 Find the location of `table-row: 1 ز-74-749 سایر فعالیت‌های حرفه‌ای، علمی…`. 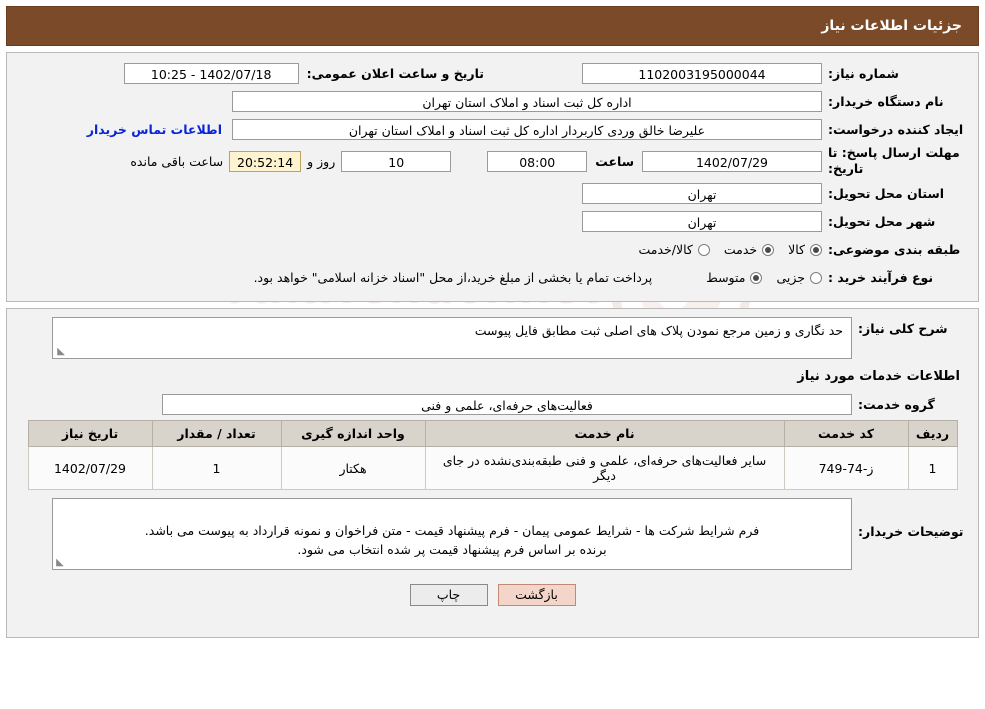

table-row: 1 ز-74-749 سایر فعالیت‌های حرفه‌ای، علمی… is located at coordinates (492, 468).